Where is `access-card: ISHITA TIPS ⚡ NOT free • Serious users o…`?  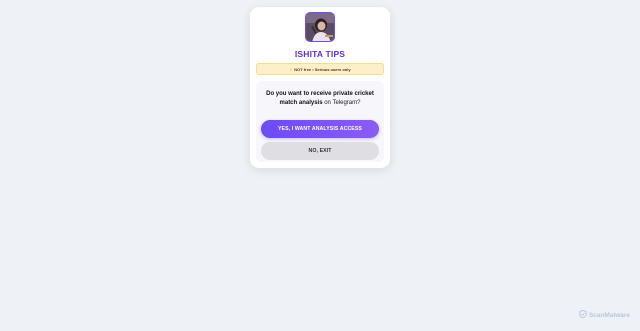
access-card: ISHITA TIPS ⚡ NOT free • Serious users o… is located at coordinates (320, 87).